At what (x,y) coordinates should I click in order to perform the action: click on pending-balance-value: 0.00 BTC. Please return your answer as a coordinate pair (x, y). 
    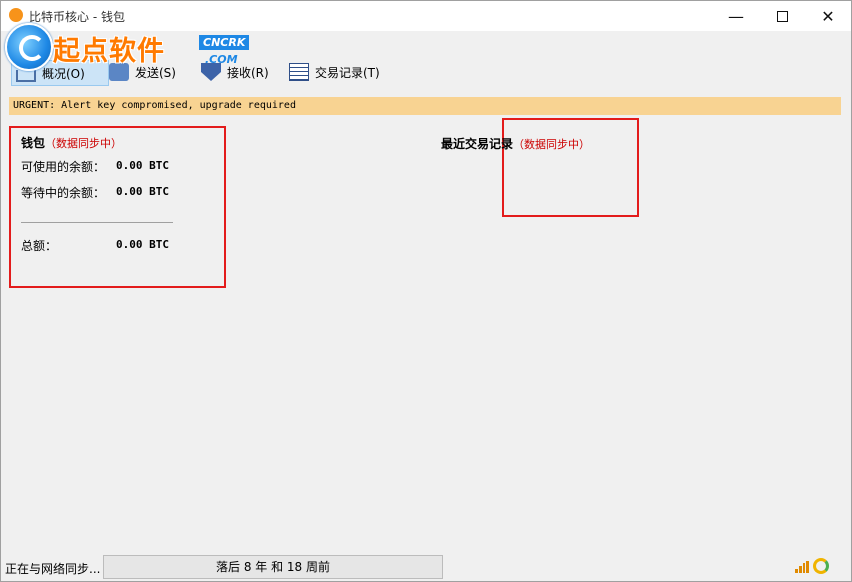
    Looking at the image, I should click on (142, 191).